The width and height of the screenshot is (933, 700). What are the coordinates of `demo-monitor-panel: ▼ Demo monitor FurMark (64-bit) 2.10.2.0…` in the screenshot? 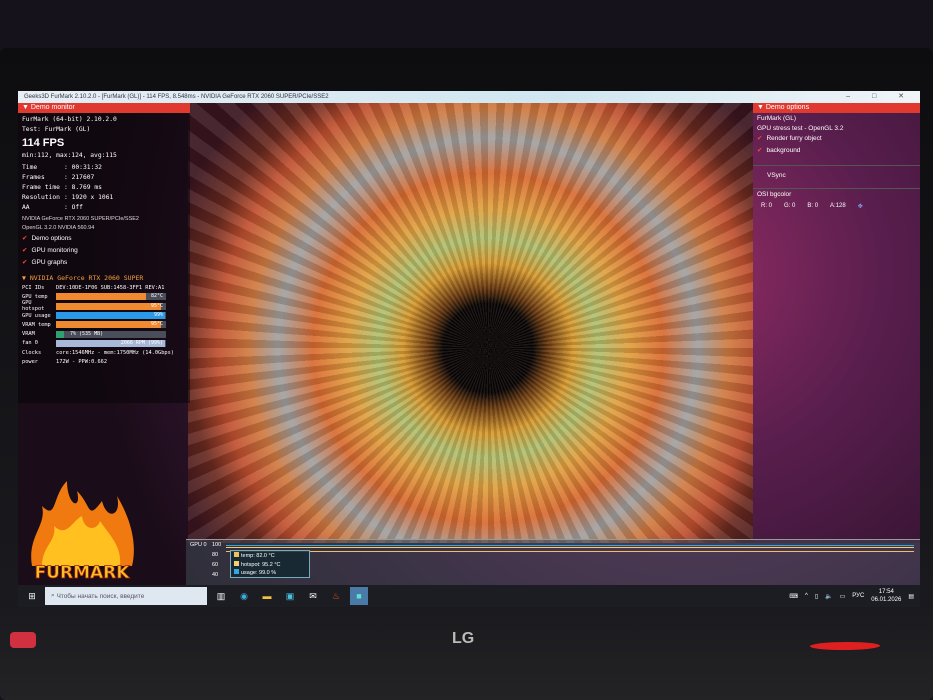 It's located at (104, 253).